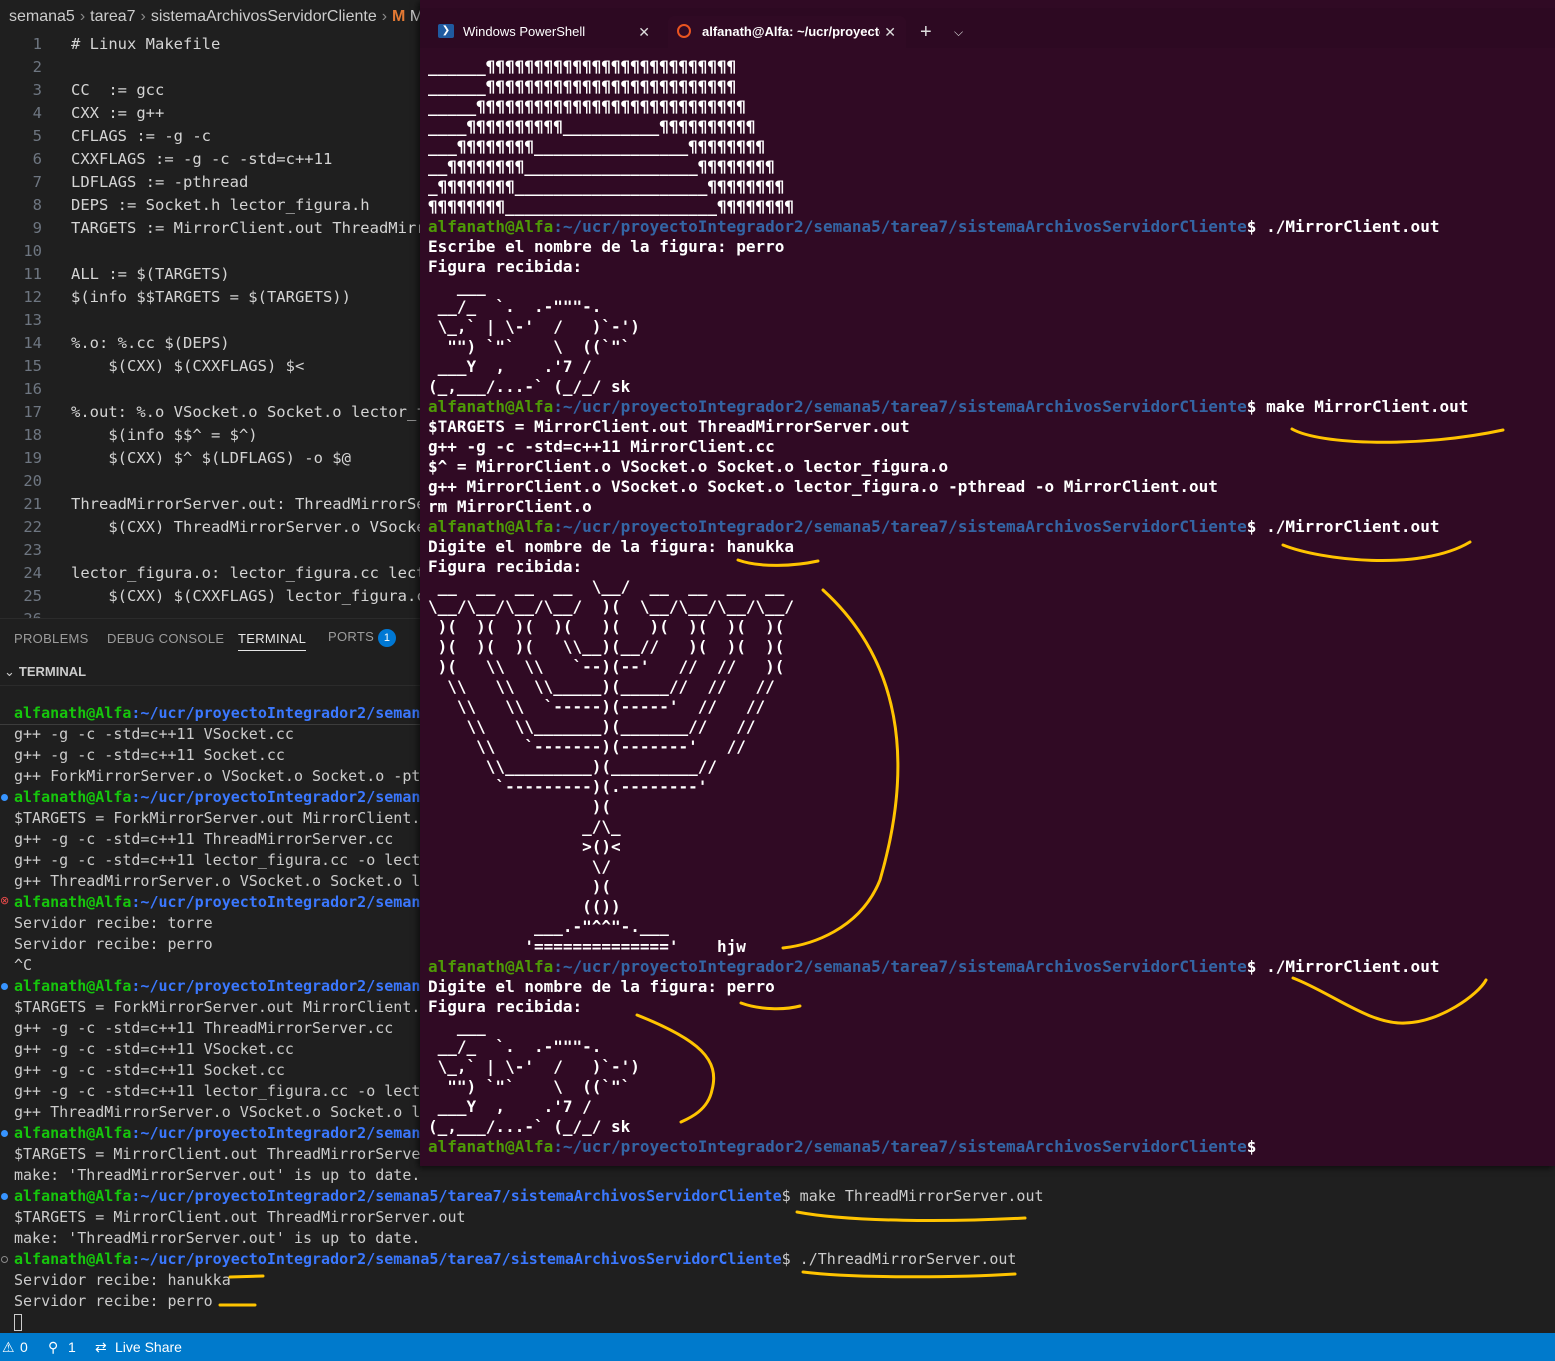 The height and width of the screenshot is (1361, 1555). I want to click on breadcrumb-item: semana5, so click(42, 16).